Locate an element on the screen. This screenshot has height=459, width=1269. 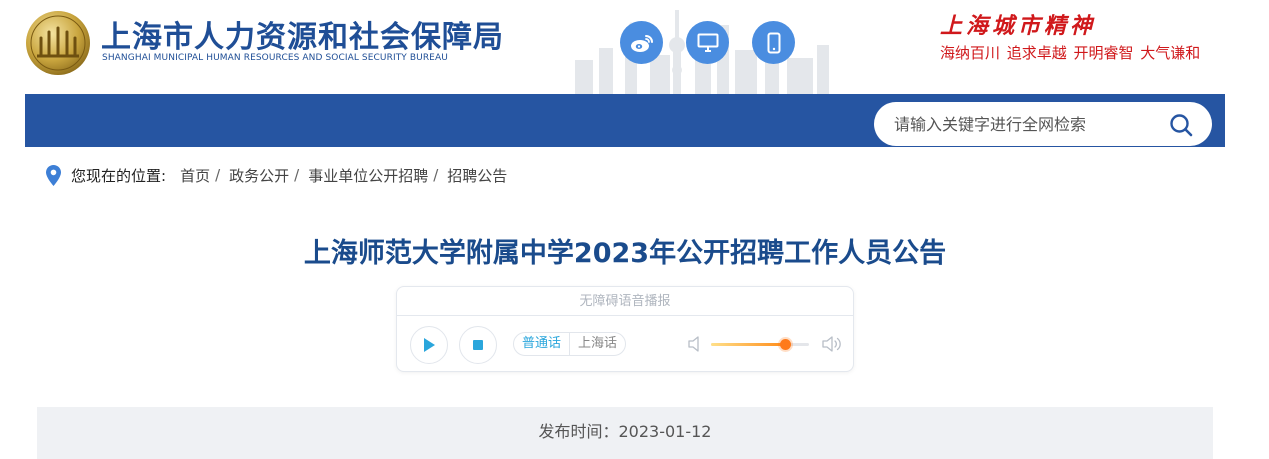
breadcrumb-gov-affairs: 政务公开 is located at coordinates (259, 175).